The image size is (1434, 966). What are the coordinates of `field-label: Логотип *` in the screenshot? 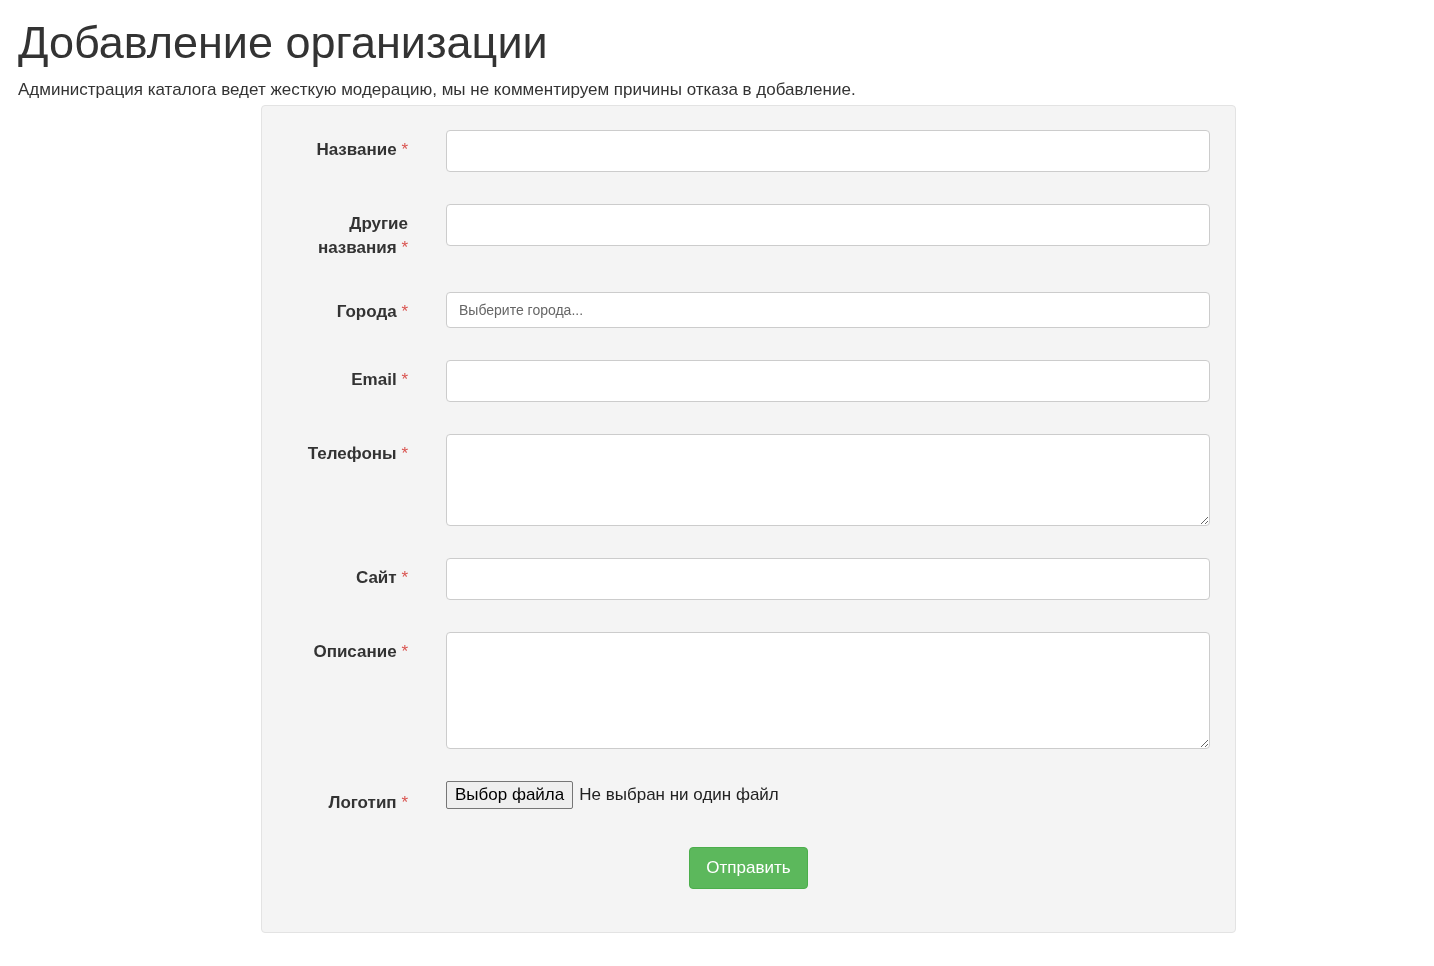 It's located at (367, 803).